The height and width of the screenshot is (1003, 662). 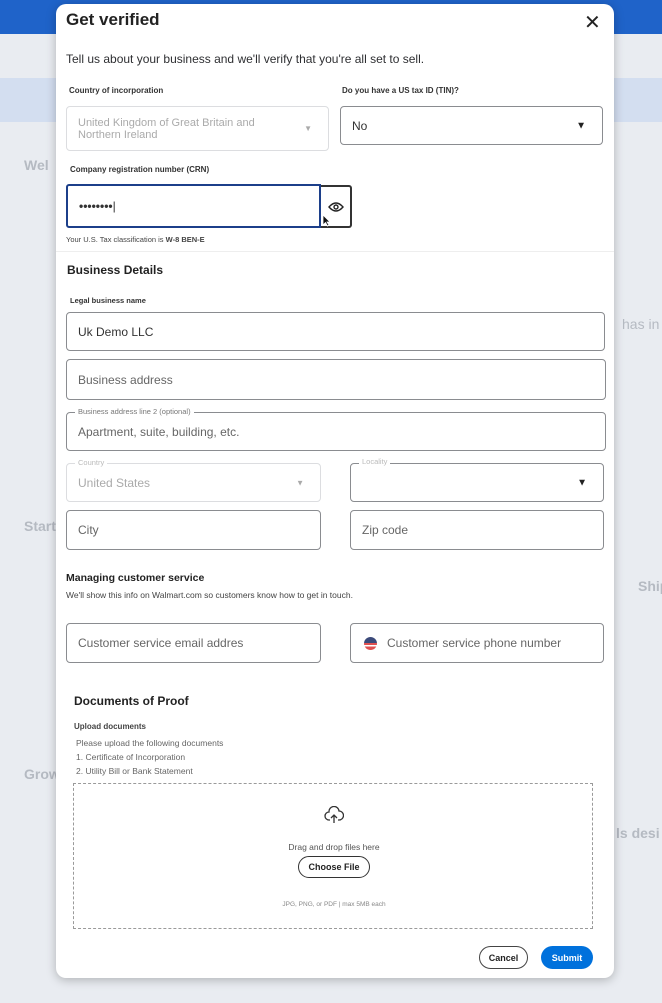 What do you see at coordinates (91, 462) in the screenshot?
I see `country-label: Country` at bounding box center [91, 462].